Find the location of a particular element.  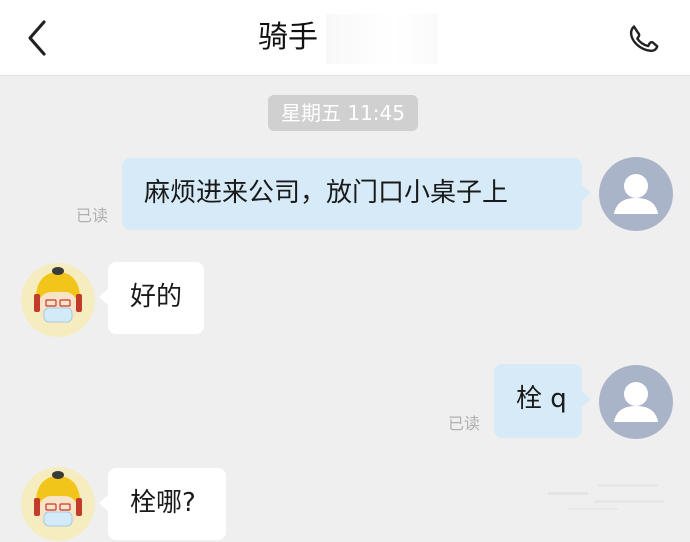

message-text: 栓哪? is located at coordinates (163, 503).